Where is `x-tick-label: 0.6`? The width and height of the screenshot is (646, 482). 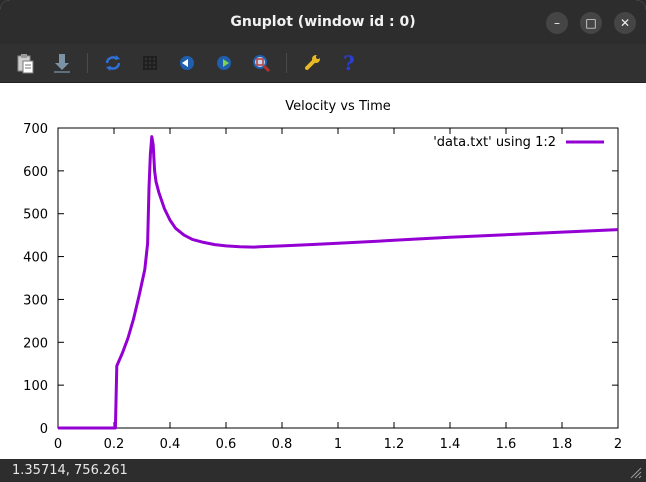
x-tick-label: 0.6 is located at coordinates (226, 444).